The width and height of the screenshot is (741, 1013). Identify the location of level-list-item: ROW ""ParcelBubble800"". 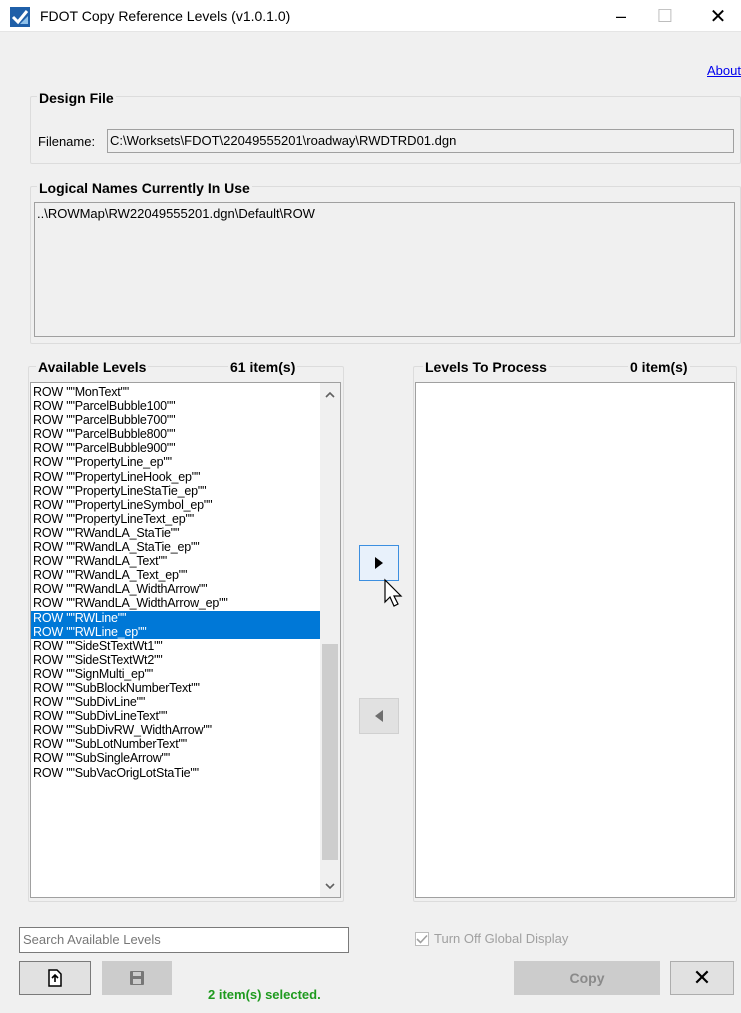
(175, 434).